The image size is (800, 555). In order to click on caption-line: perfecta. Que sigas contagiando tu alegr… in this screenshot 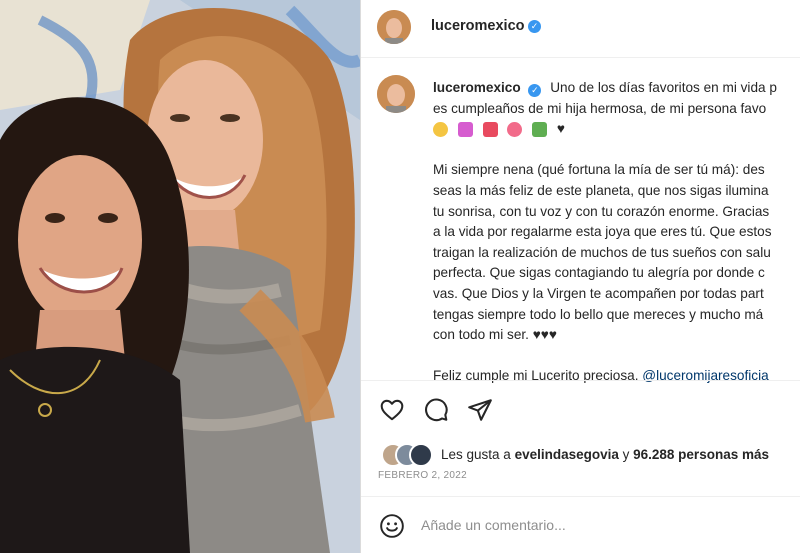, I will do `click(599, 273)`.